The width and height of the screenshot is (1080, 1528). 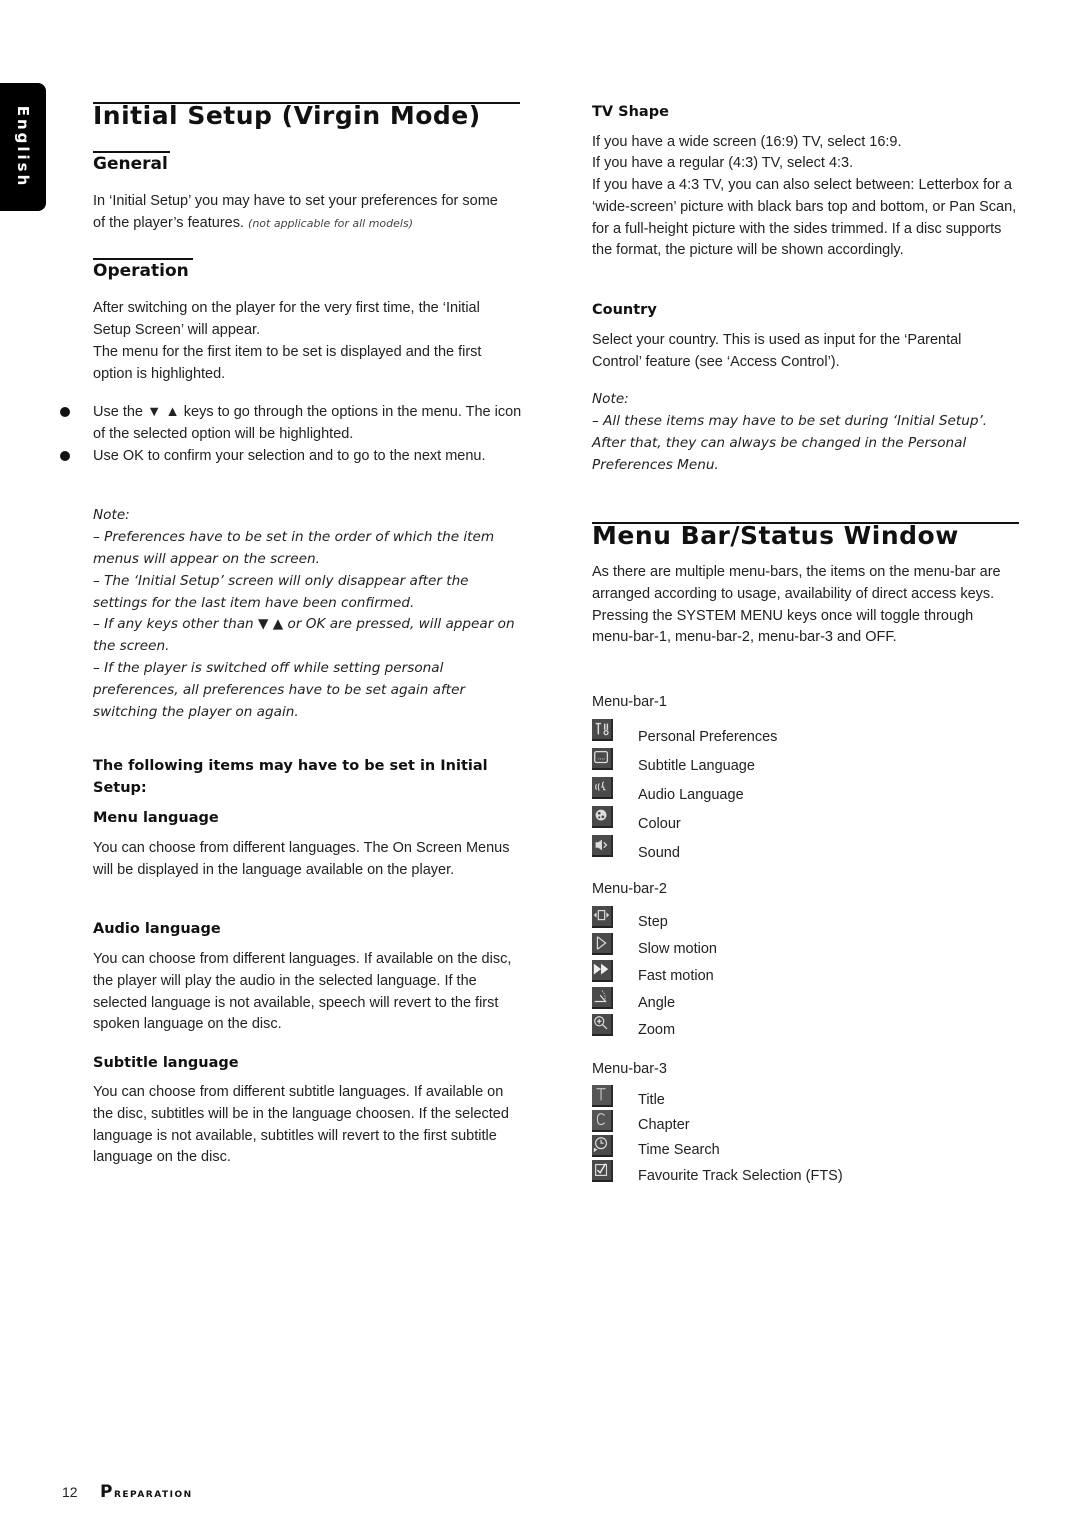 I want to click on menubar-item-label: Angle, so click(x=657, y=1003).